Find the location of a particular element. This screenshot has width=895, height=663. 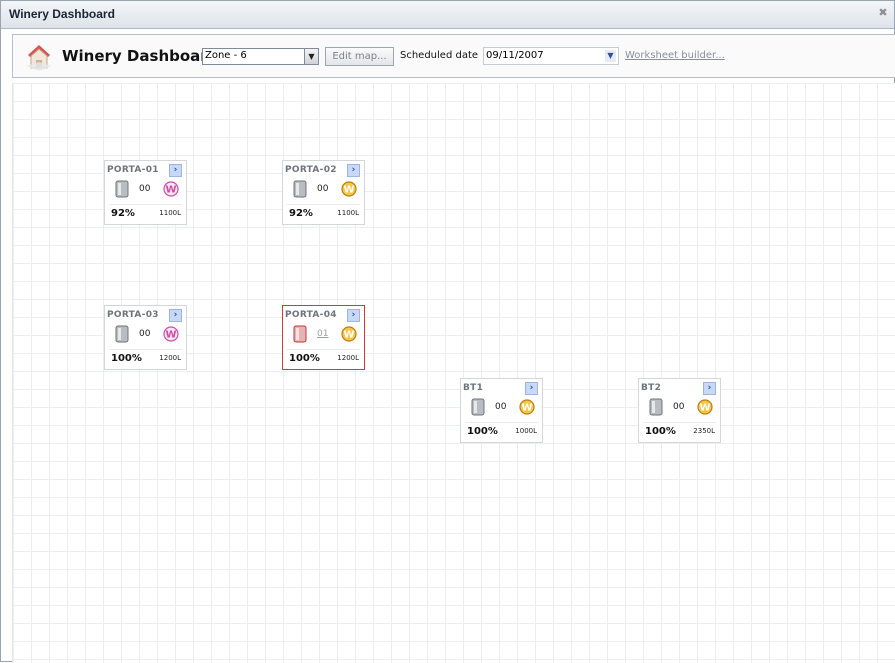

tank-volume: 2350L is located at coordinates (704, 431).